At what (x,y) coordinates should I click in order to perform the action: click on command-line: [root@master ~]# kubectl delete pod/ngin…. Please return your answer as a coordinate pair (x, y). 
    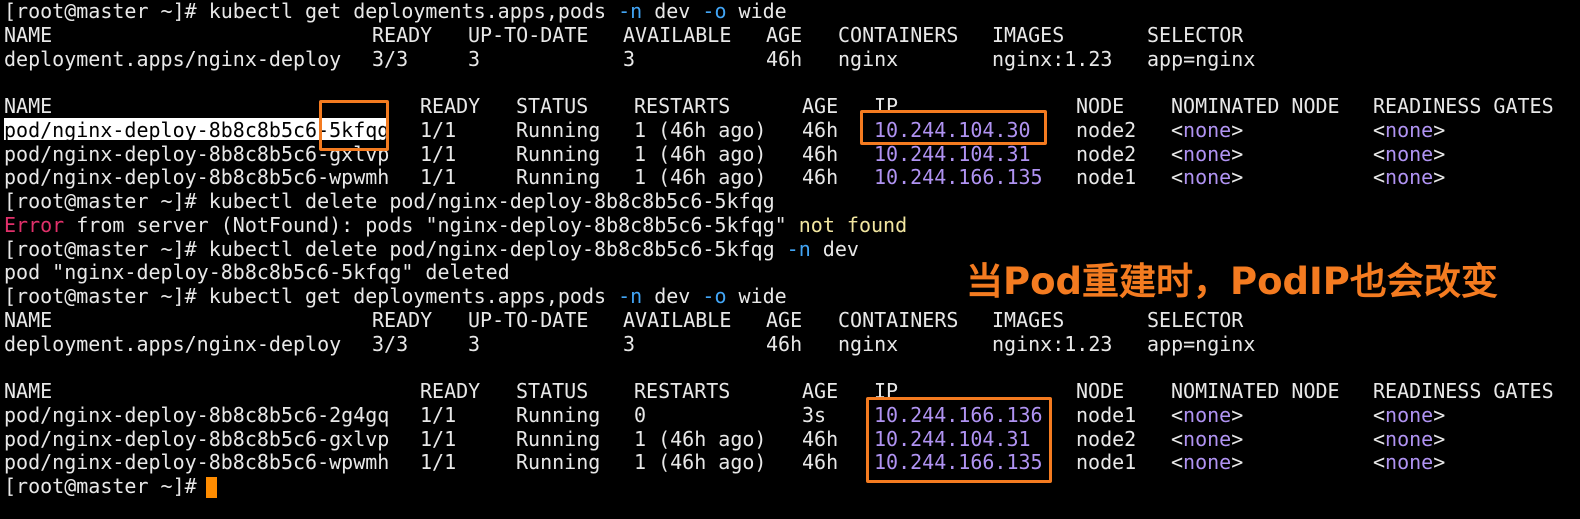
    Looking at the image, I should click on (431, 249).